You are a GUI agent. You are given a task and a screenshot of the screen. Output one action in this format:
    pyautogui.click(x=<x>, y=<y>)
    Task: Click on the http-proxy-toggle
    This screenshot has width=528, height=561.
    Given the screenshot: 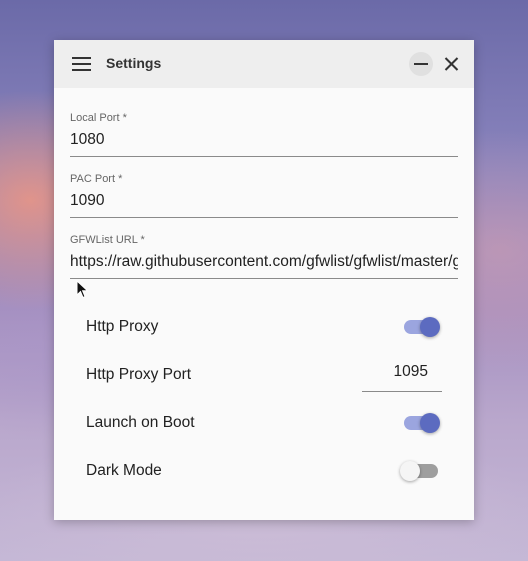 What is the action you would take?
    pyautogui.click(x=421, y=327)
    